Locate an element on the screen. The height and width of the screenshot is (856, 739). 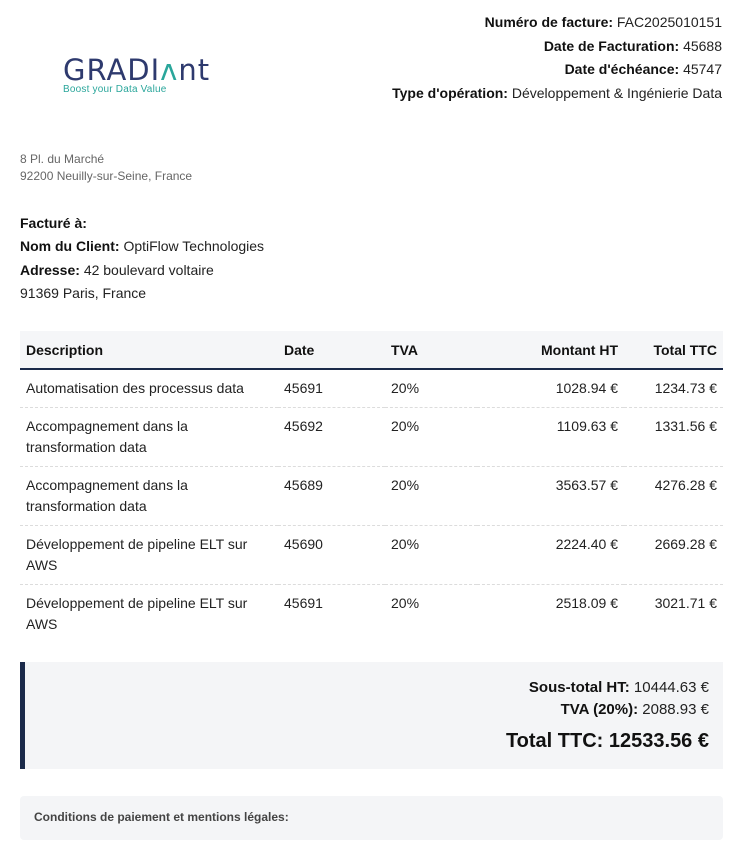
billed-to-label: Facturé à: is located at coordinates (53, 223).